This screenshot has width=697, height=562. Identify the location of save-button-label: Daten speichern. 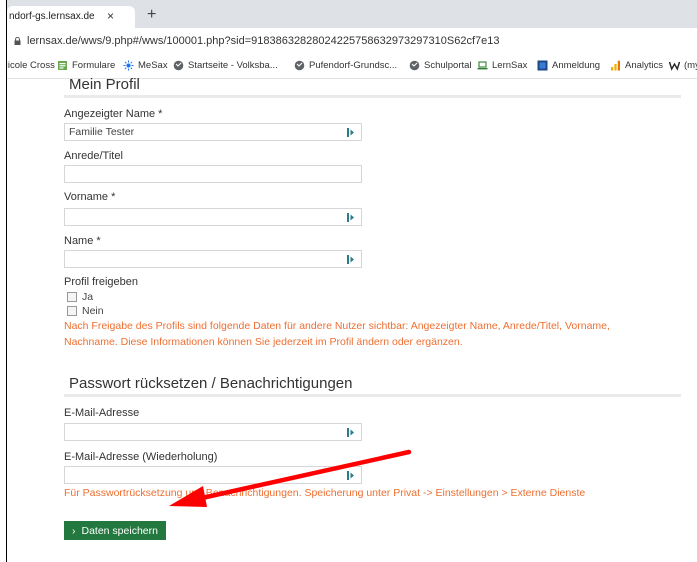
(119, 530).